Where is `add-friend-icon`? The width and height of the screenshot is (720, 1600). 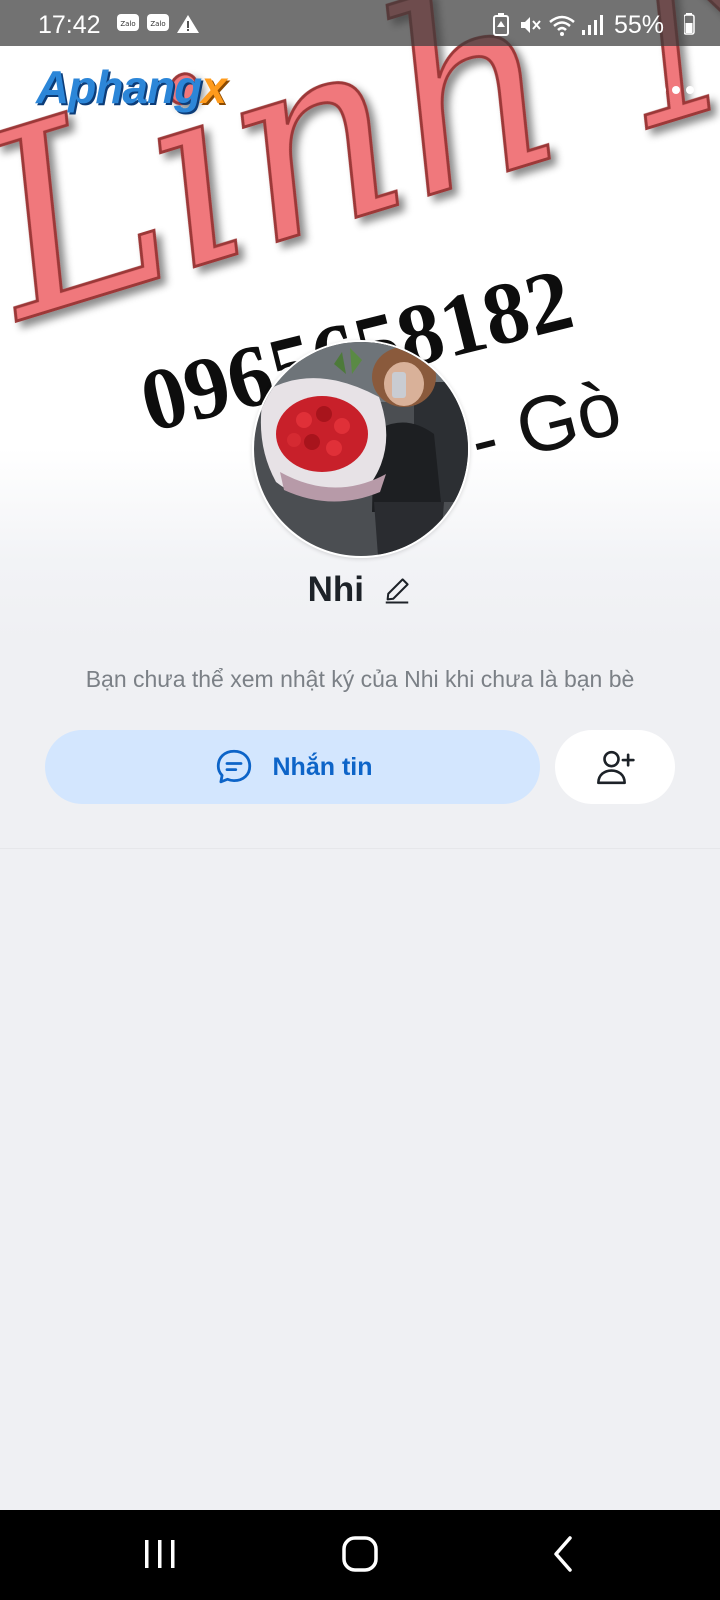 add-friend-icon is located at coordinates (616, 767).